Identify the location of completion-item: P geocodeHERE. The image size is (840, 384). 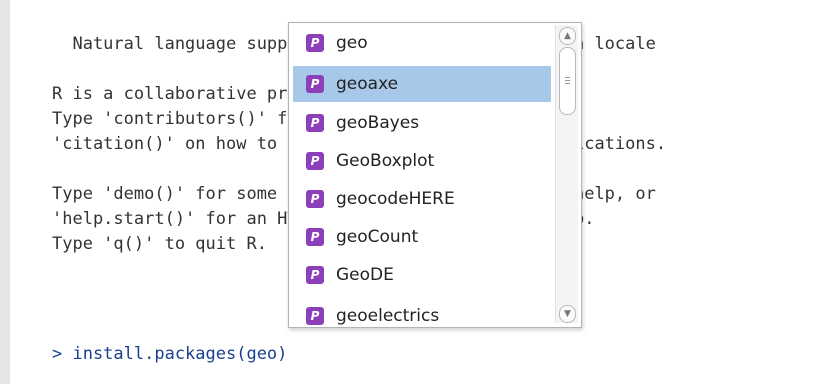
(422, 199).